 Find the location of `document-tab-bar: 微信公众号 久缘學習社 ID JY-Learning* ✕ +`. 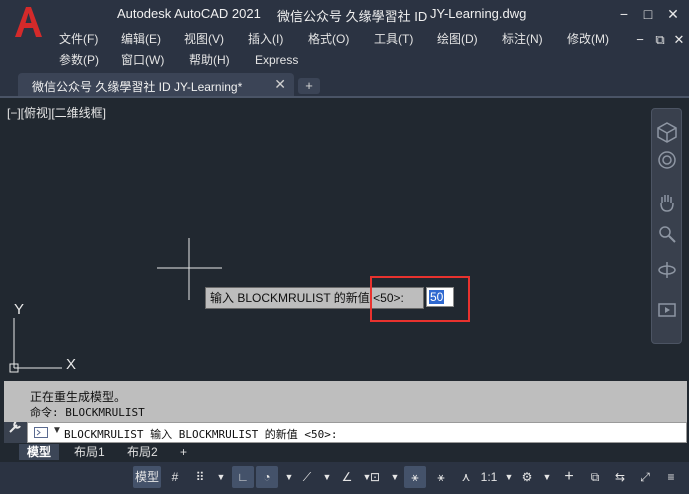

document-tab-bar: 微信公众号 久缘學習社 ID JY-Learning* ✕ + is located at coordinates (344, 83).